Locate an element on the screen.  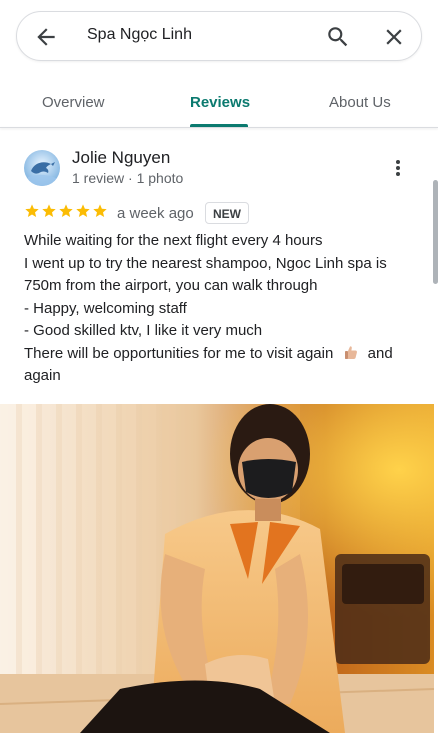
tabs-divider is located at coordinates (219, 127).